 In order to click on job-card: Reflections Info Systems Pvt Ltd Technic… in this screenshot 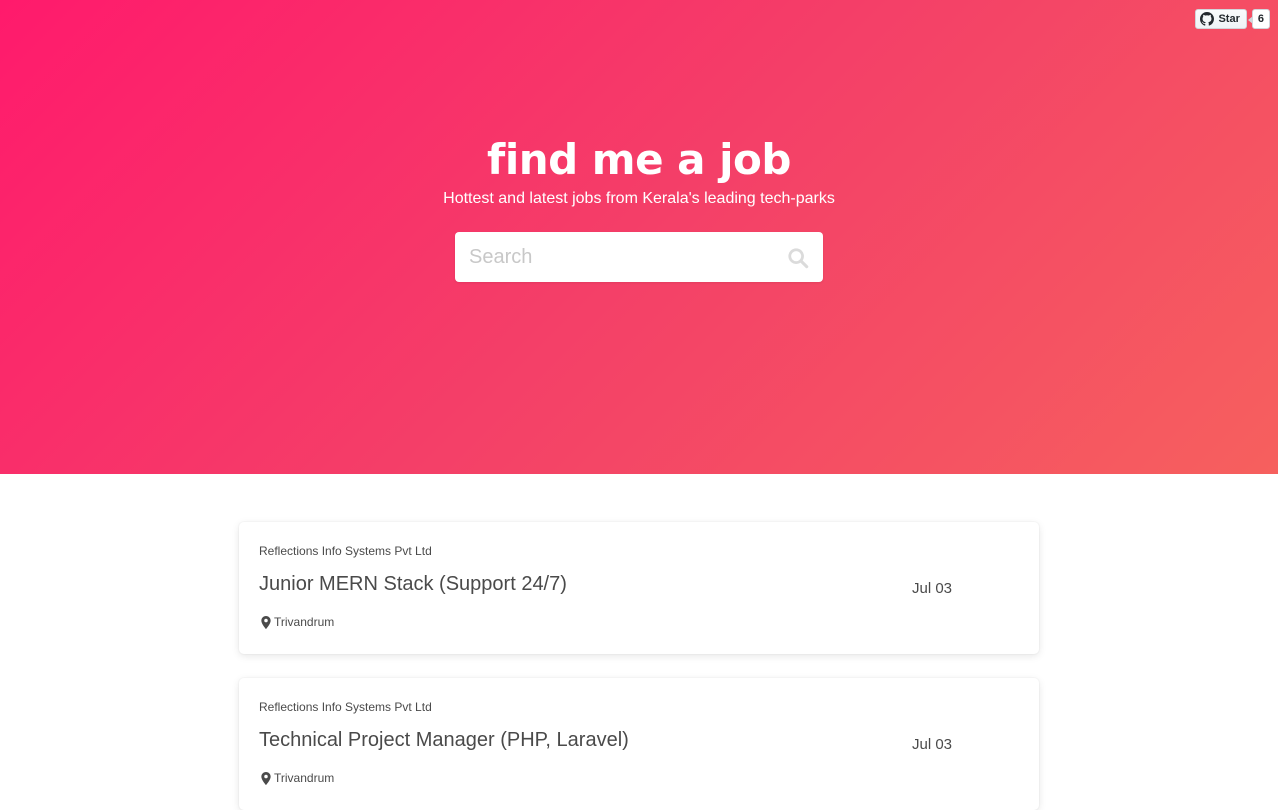, I will do `click(639, 744)`.